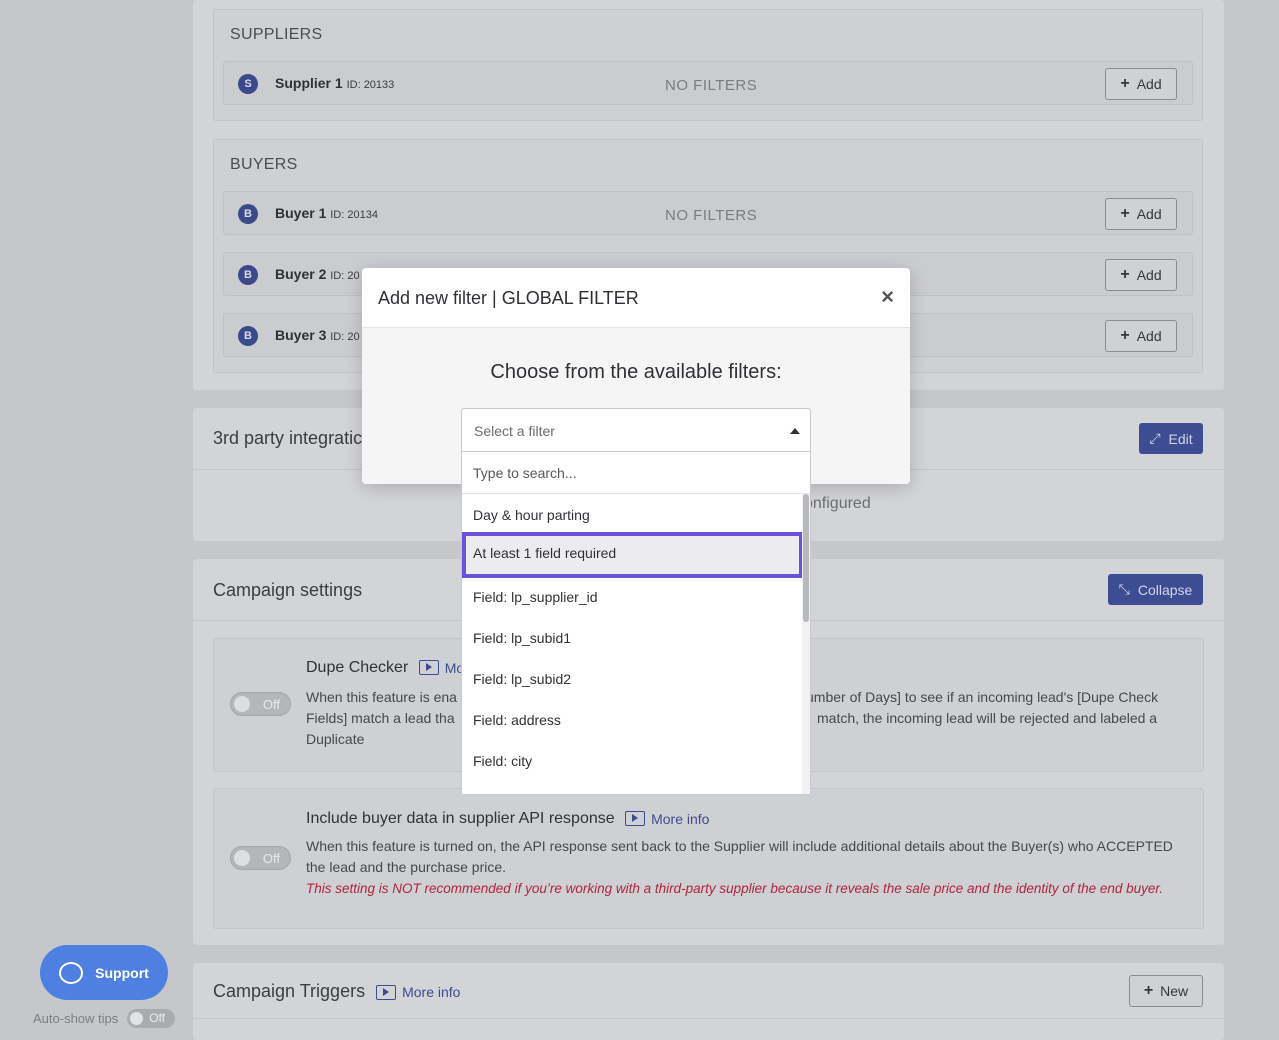 The height and width of the screenshot is (1040, 1279). What do you see at coordinates (1124, 589) in the screenshot?
I see `collapse-icon: ⤡` at bounding box center [1124, 589].